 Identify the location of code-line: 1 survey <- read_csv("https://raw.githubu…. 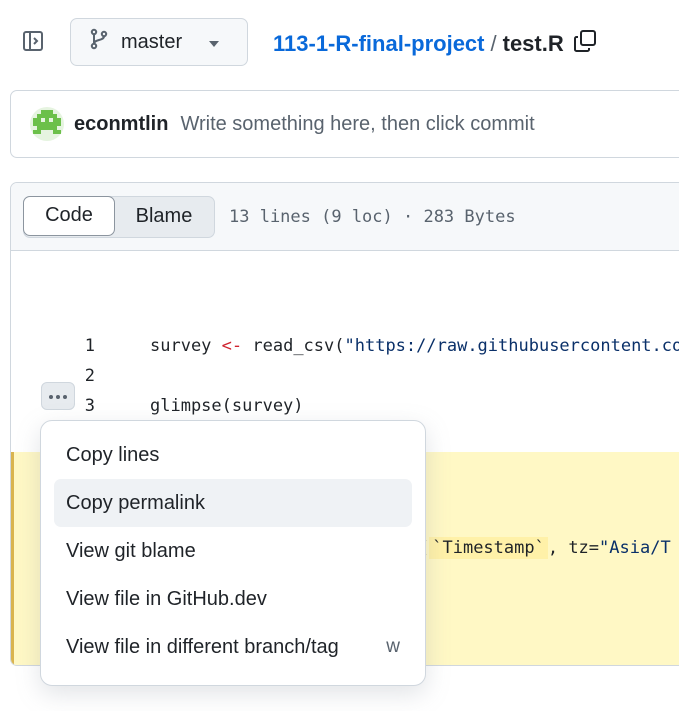
(345, 346).